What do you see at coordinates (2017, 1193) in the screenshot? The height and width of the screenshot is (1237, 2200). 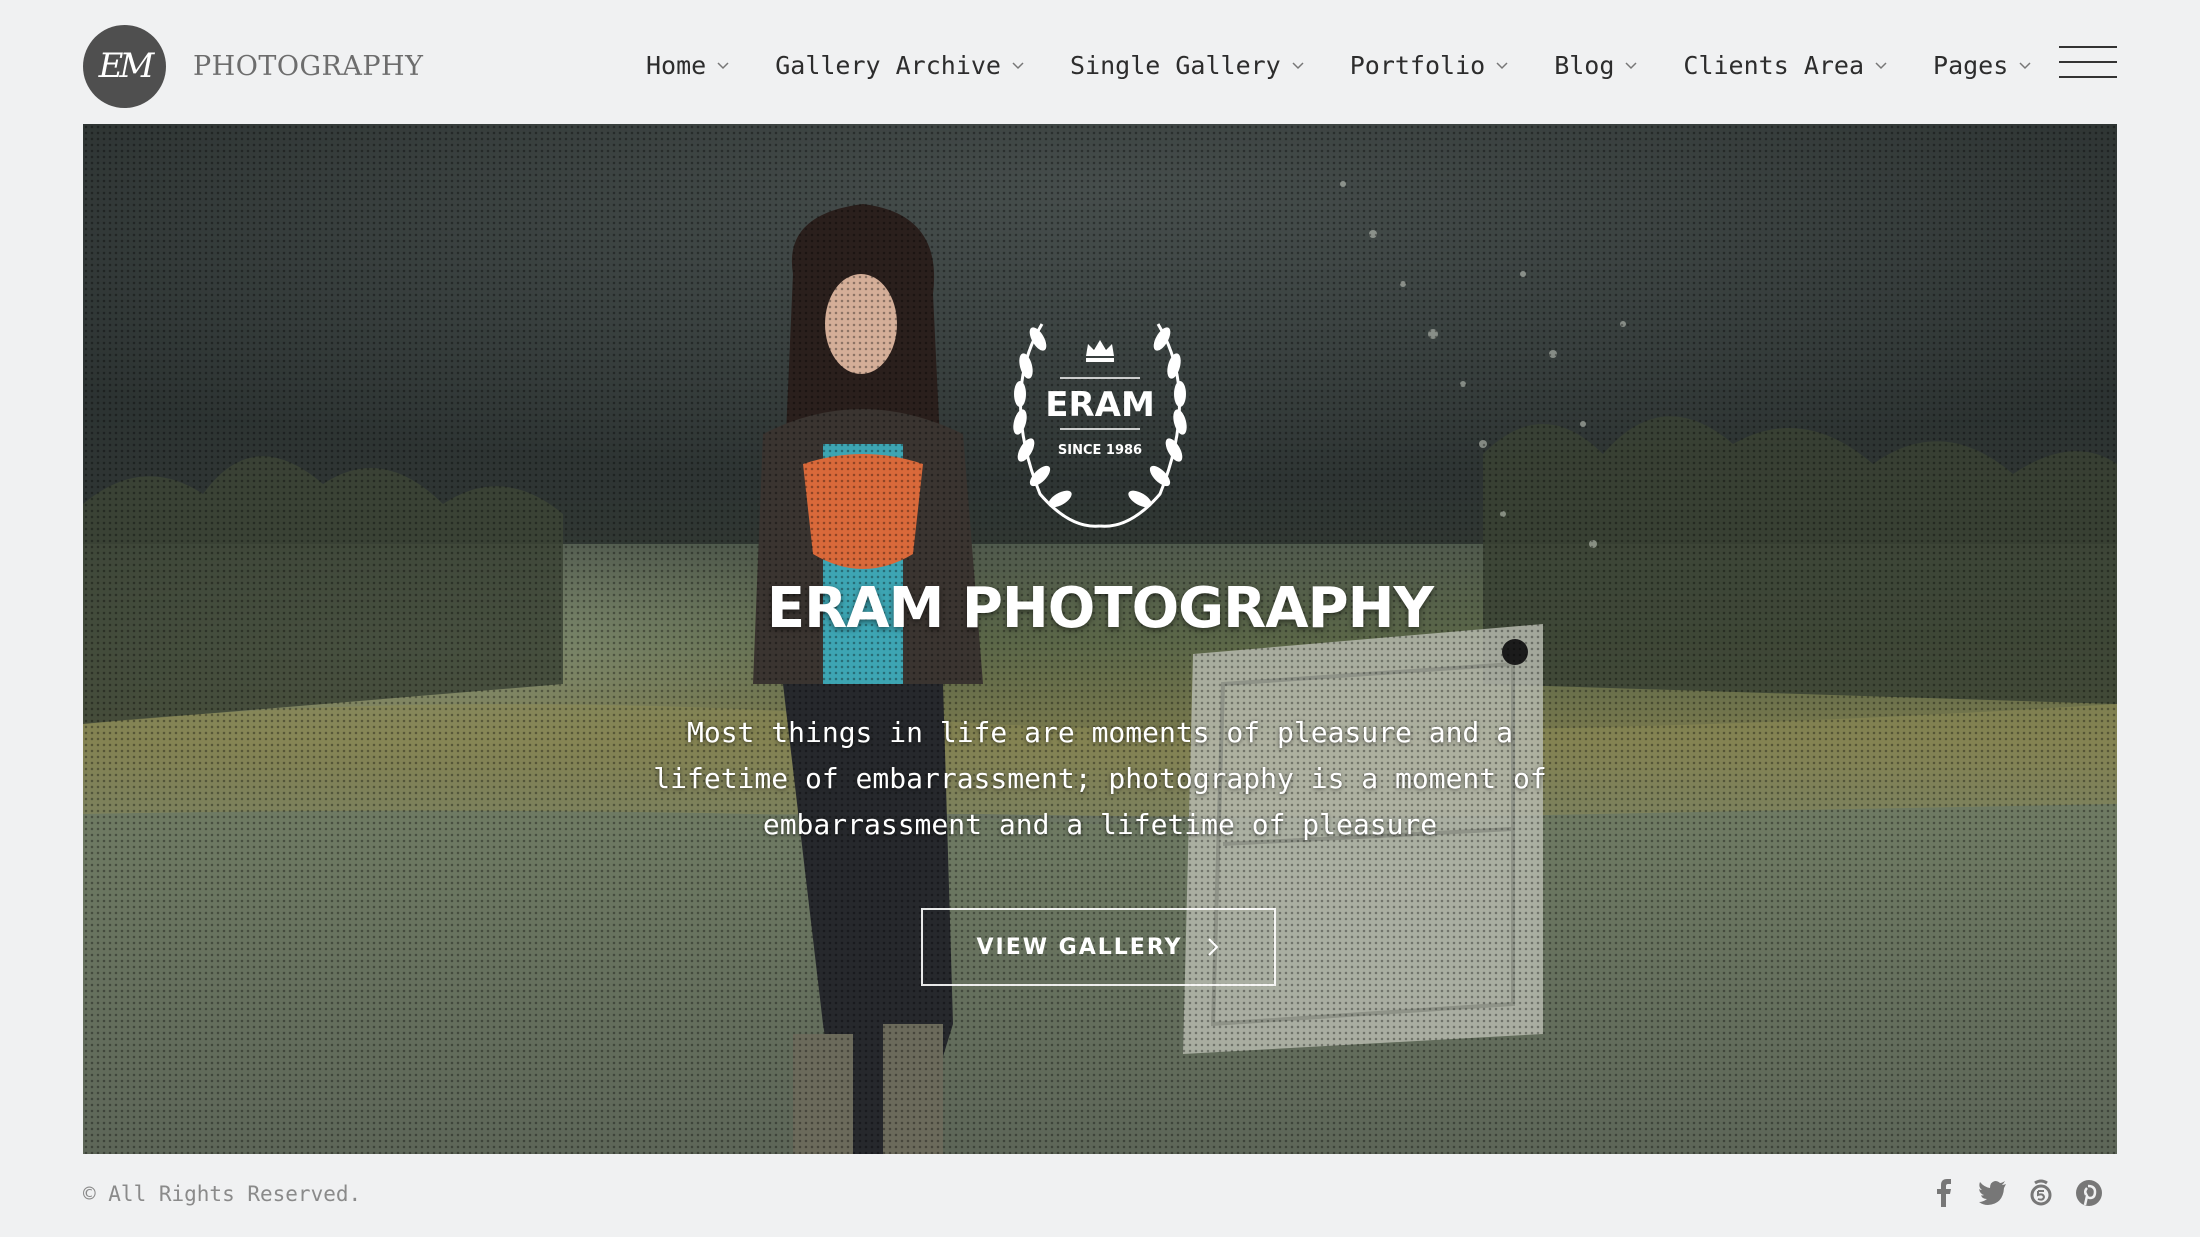 I see `social-links` at bounding box center [2017, 1193].